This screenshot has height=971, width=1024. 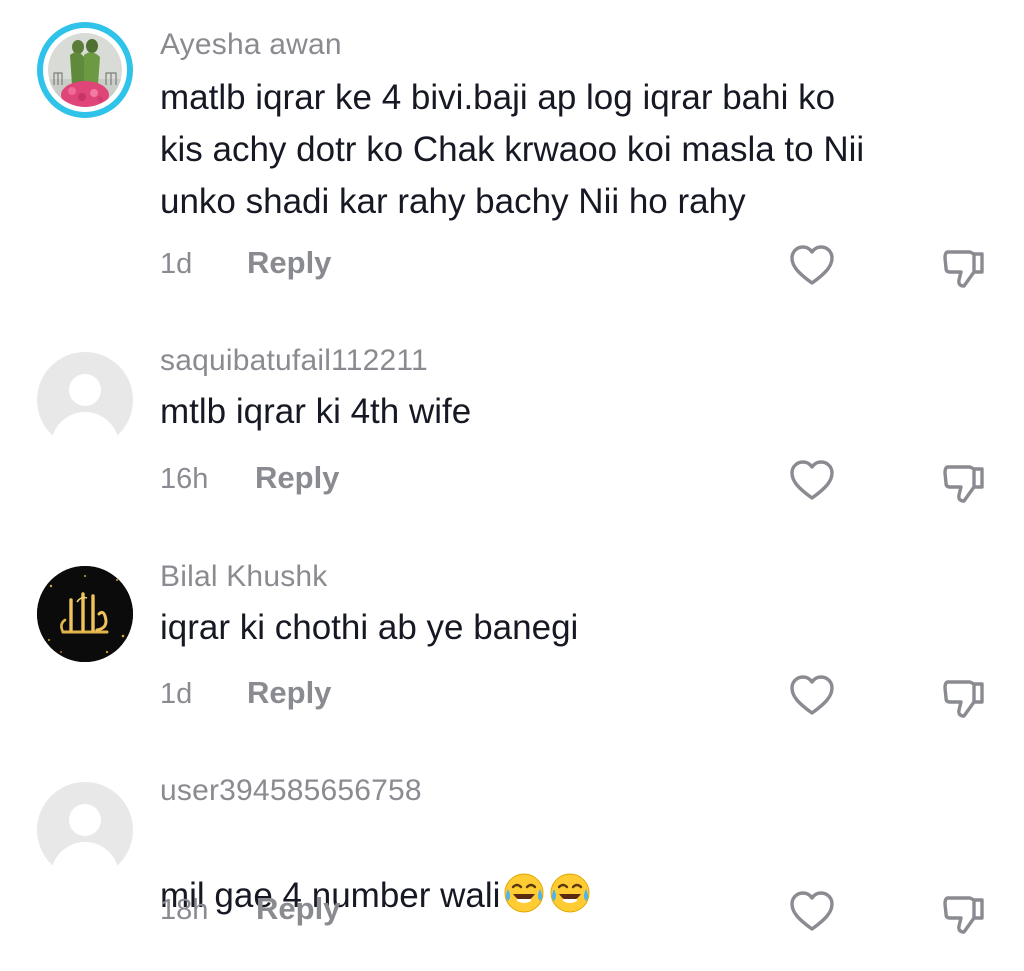 What do you see at coordinates (294, 361) in the screenshot?
I see `comment-username: saquibatufail112211` at bounding box center [294, 361].